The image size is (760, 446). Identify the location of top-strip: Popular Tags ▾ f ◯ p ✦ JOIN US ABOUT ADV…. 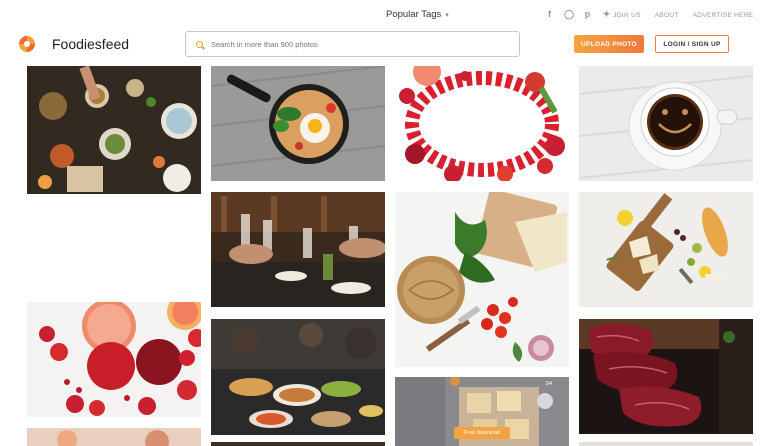
(380, 14).